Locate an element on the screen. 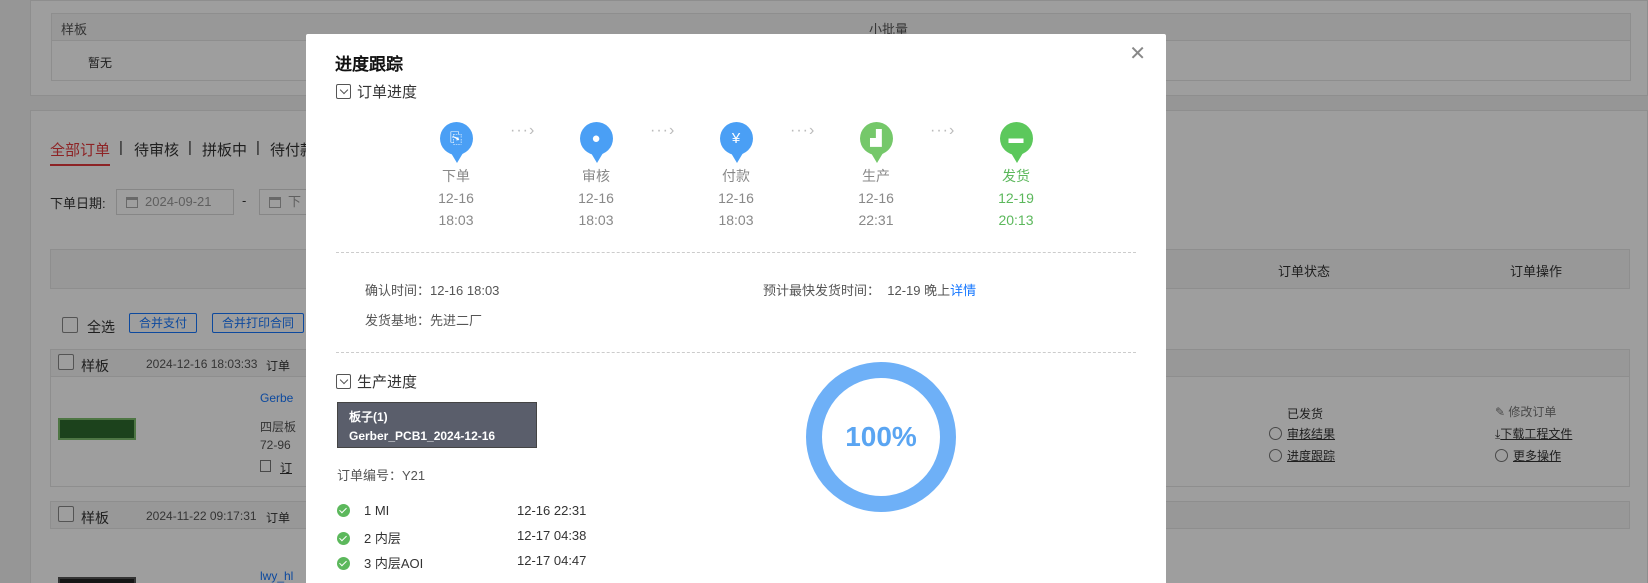 Image resolution: width=1648 pixels, height=583 pixels. modal-title: 进度跟踪 is located at coordinates (369, 64).